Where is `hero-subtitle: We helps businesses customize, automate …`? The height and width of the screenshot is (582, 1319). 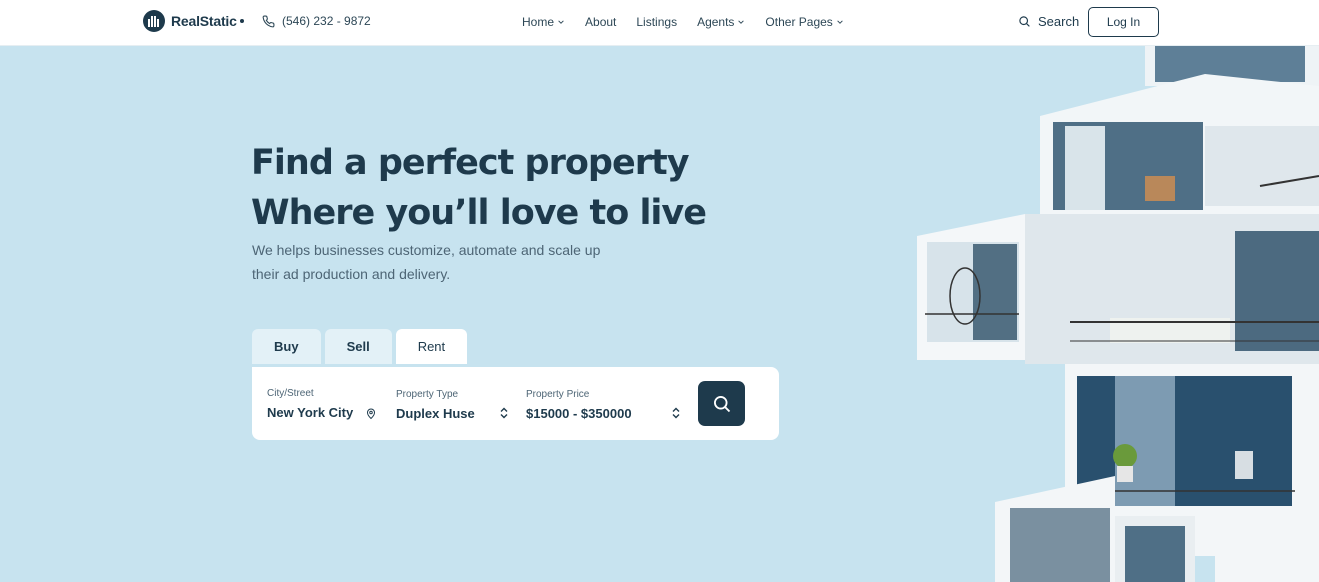 hero-subtitle: We helps businesses customize, automate … is located at coordinates (426, 262).